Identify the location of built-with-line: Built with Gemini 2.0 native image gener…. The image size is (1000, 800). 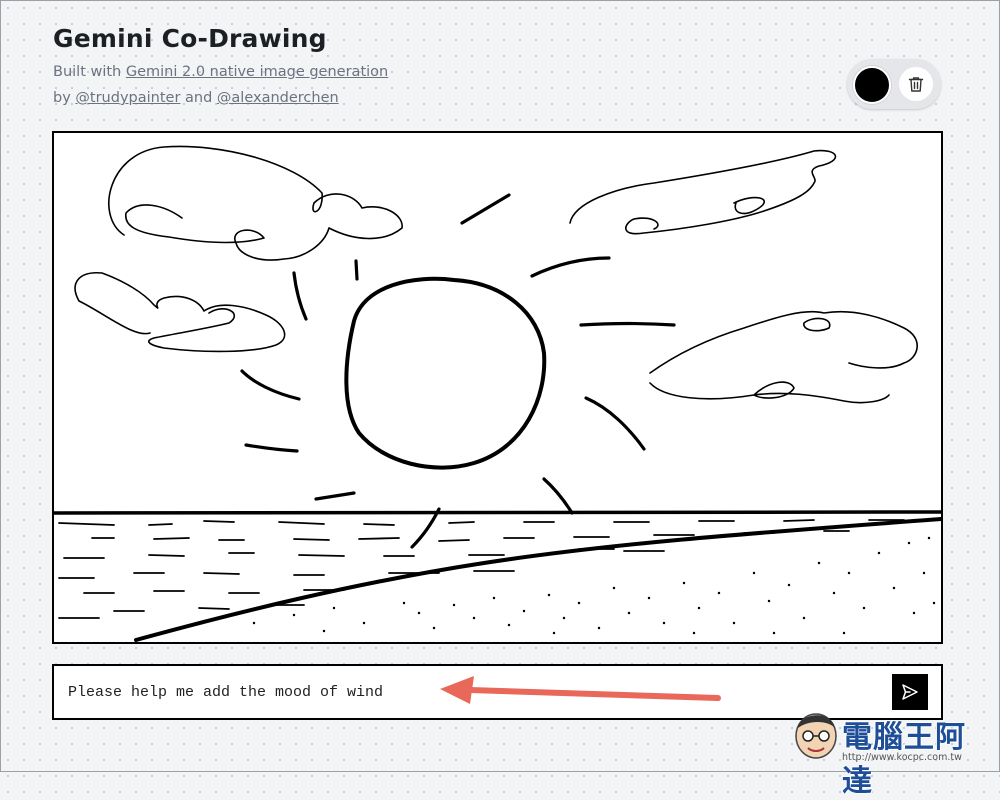
(220, 72).